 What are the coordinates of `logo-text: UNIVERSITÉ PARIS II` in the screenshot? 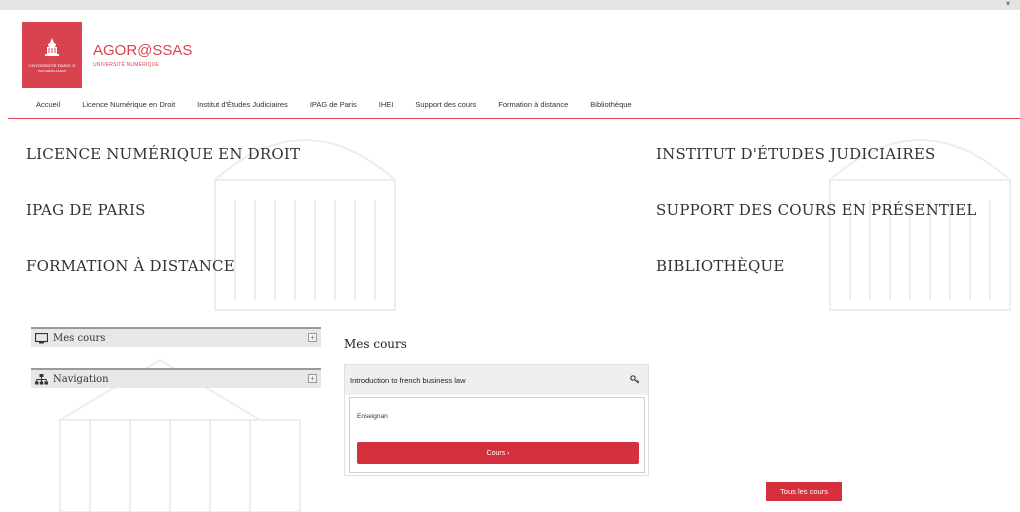 It's located at (52, 65).